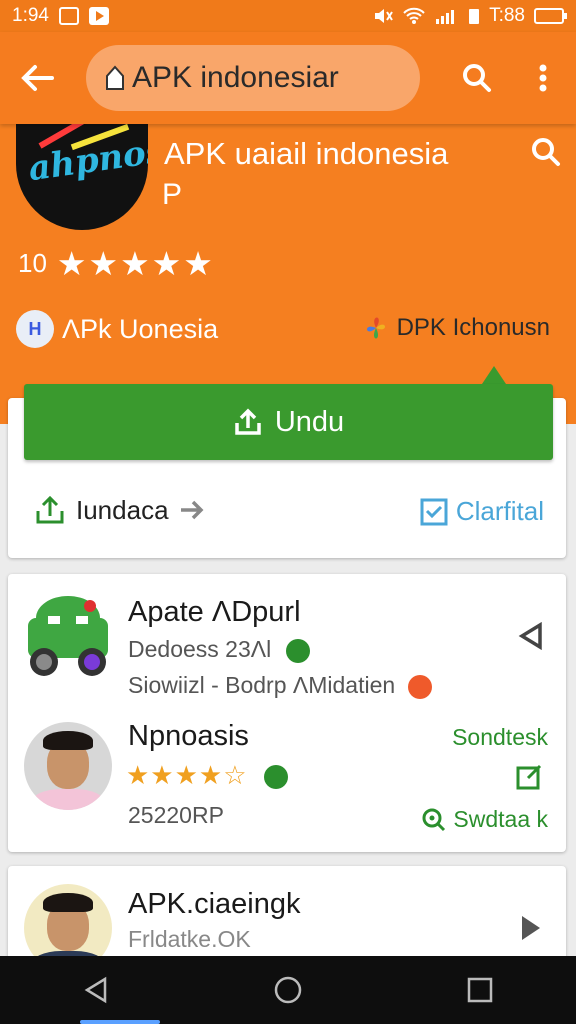 The width and height of the screenshot is (576, 1024). I want to click on nav-recents-button, so click(480, 990).